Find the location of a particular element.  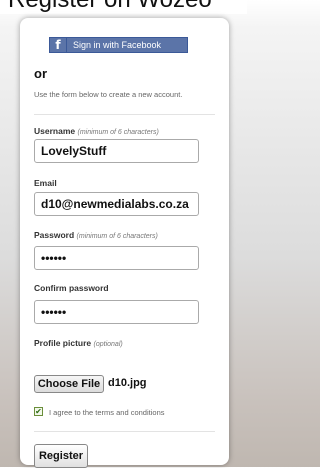

username-hint: (minimum of 6 characters) is located at coordinates (118, 132).